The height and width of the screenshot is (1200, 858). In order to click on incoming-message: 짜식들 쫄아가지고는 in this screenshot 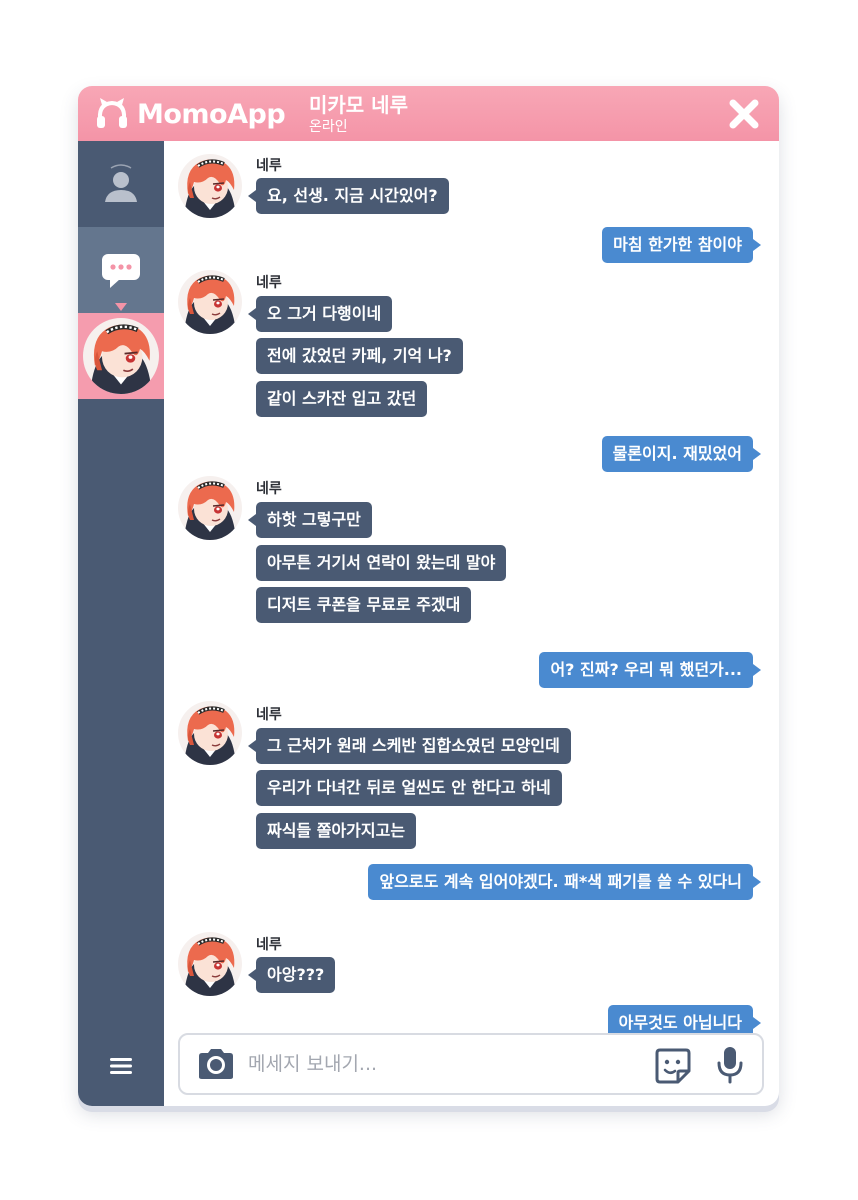, I will do `click(336, 831)`.